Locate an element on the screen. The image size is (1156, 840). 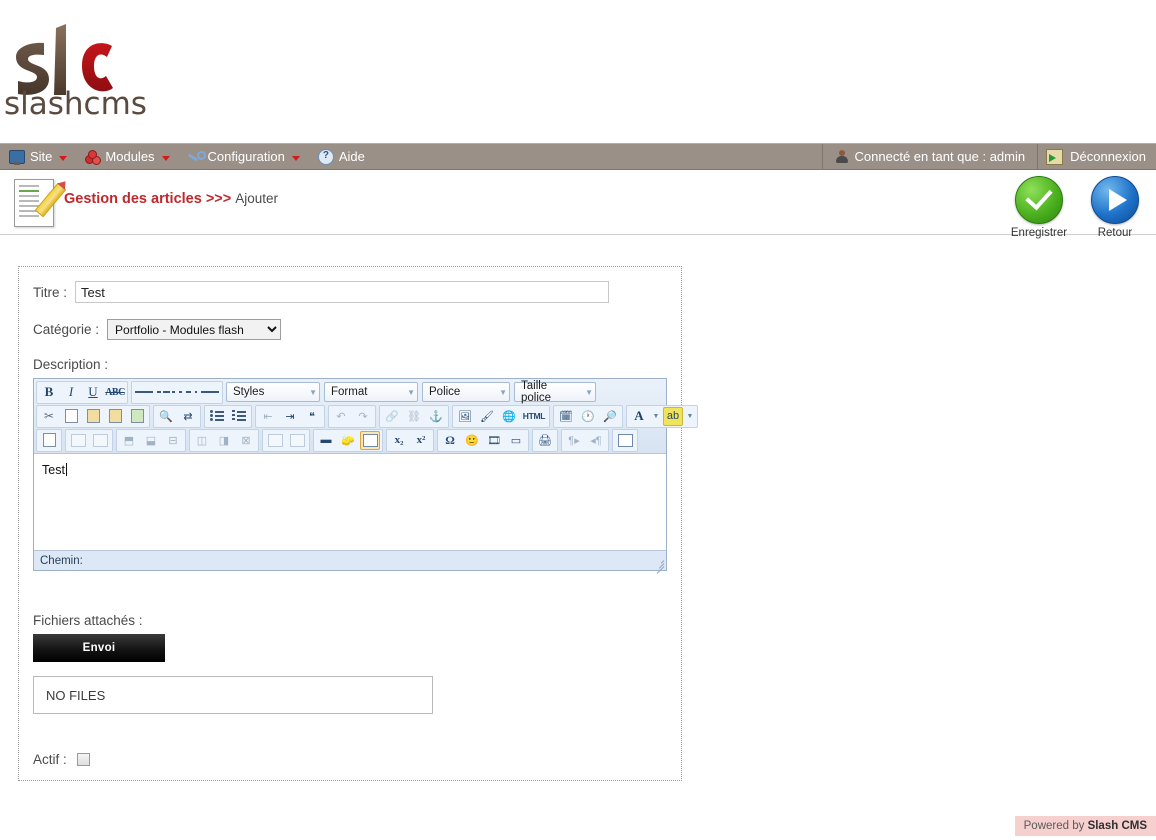
link-group: 🔗 ⛓ ⚓ is located at coordinates (414, 416).